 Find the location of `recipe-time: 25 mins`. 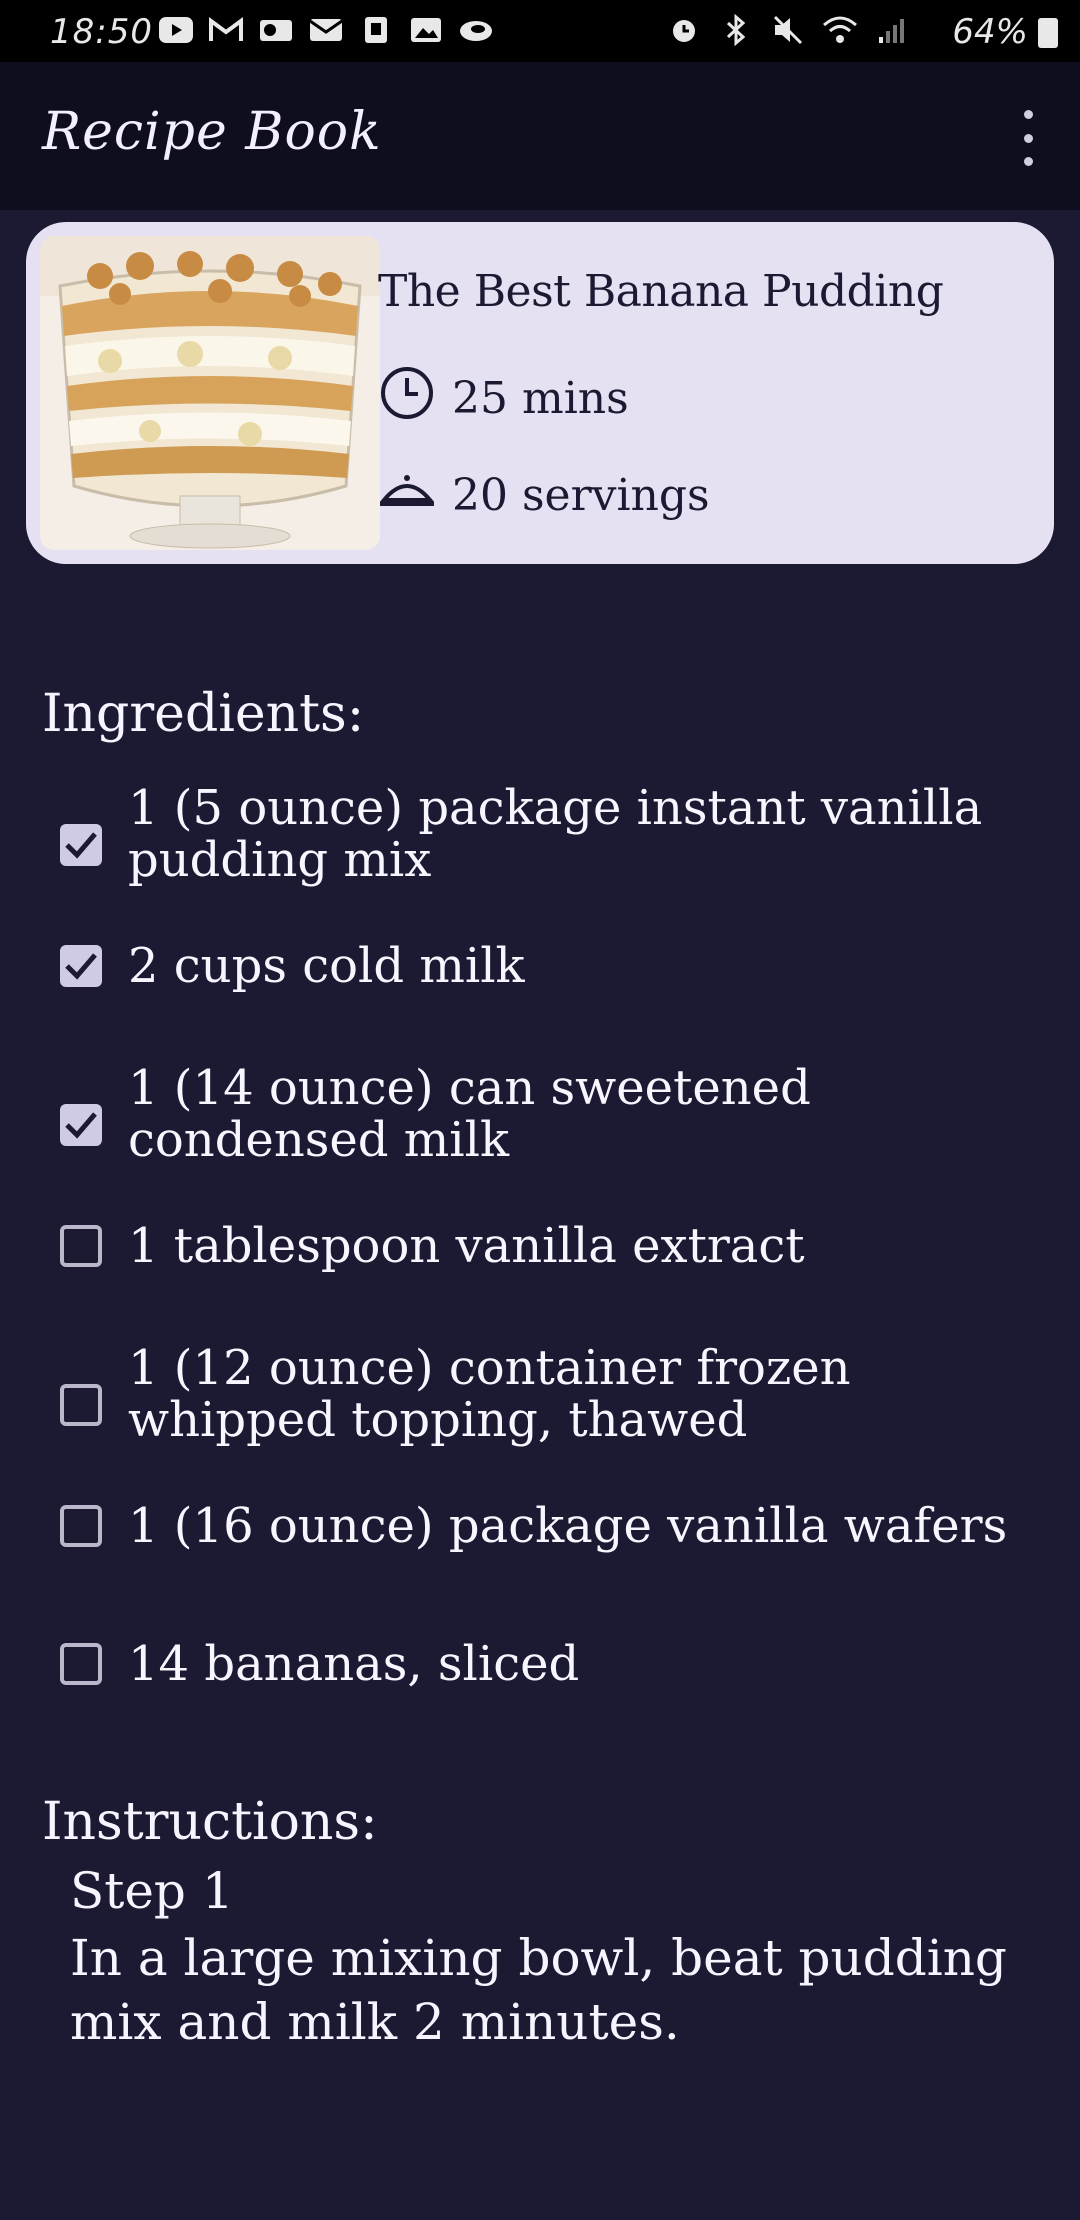

recipe-time: 25 mins is located at coordinates (503, 398).